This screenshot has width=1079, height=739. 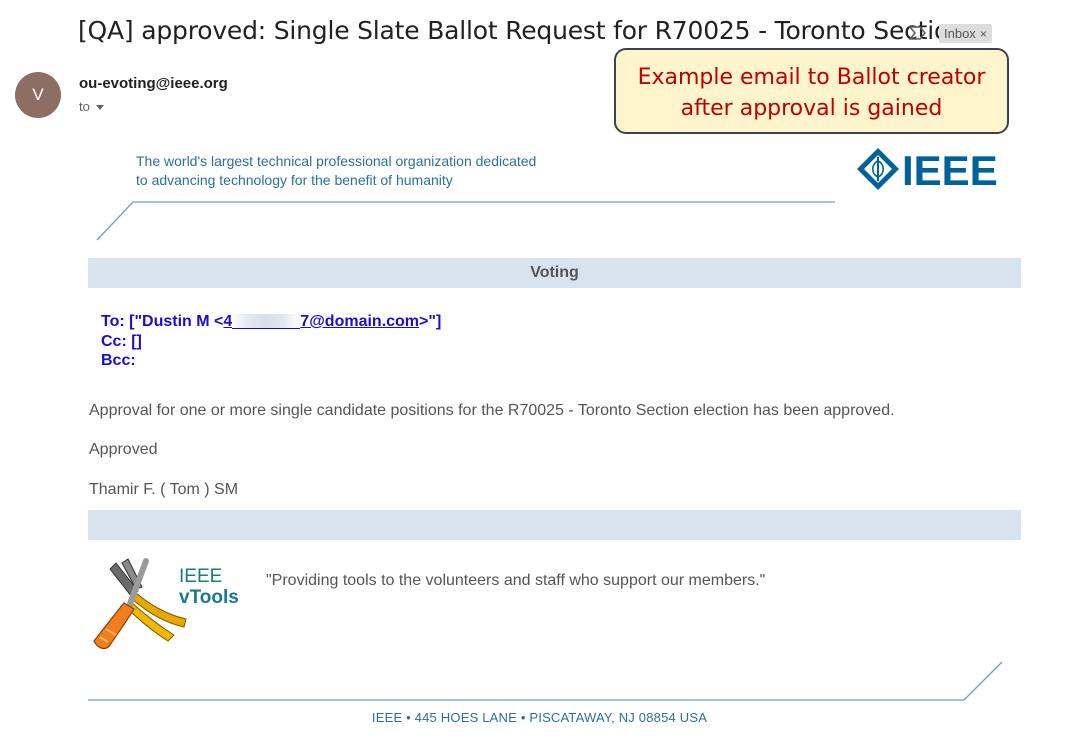 What do you see at coordinates (554, 525) in the screenshot?
I see `footer-bar` at bounding box center [554, 525].